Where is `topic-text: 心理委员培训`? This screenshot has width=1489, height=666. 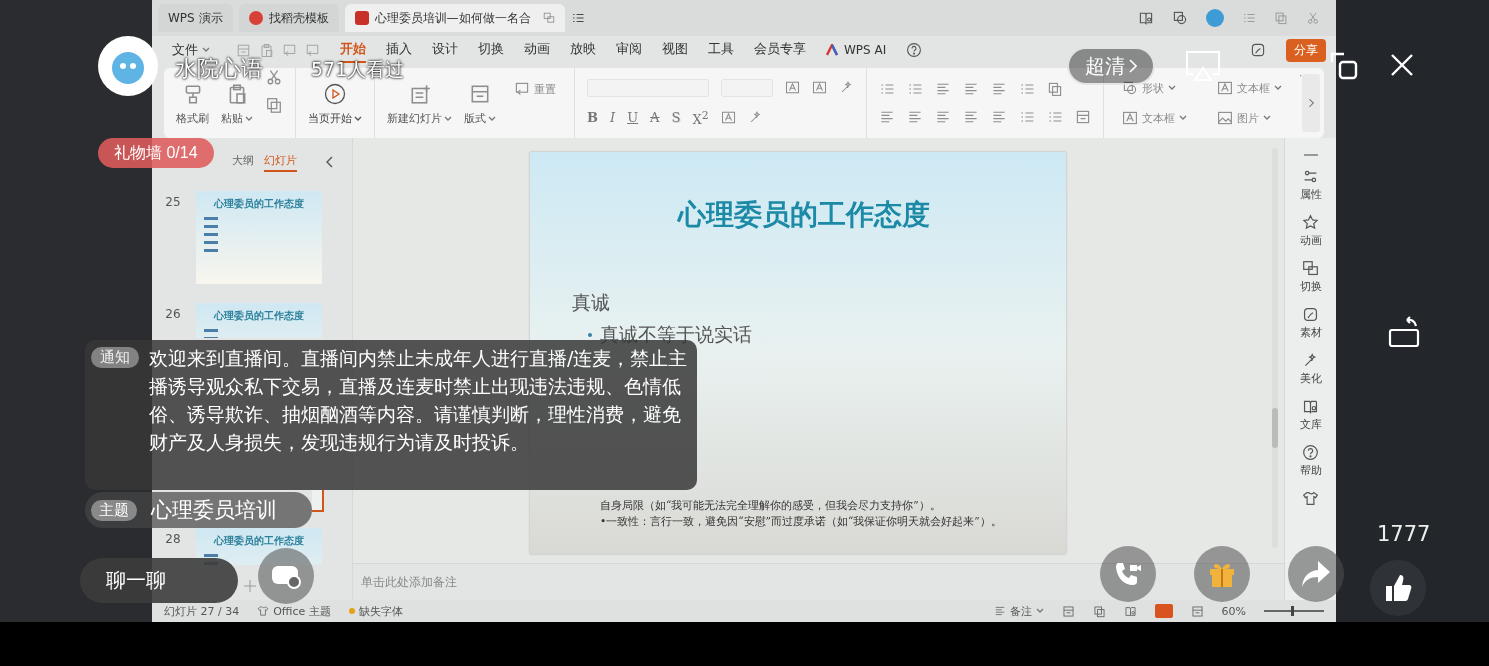 topic-text: 心理委员培训 is located at coordinates (214, 510).